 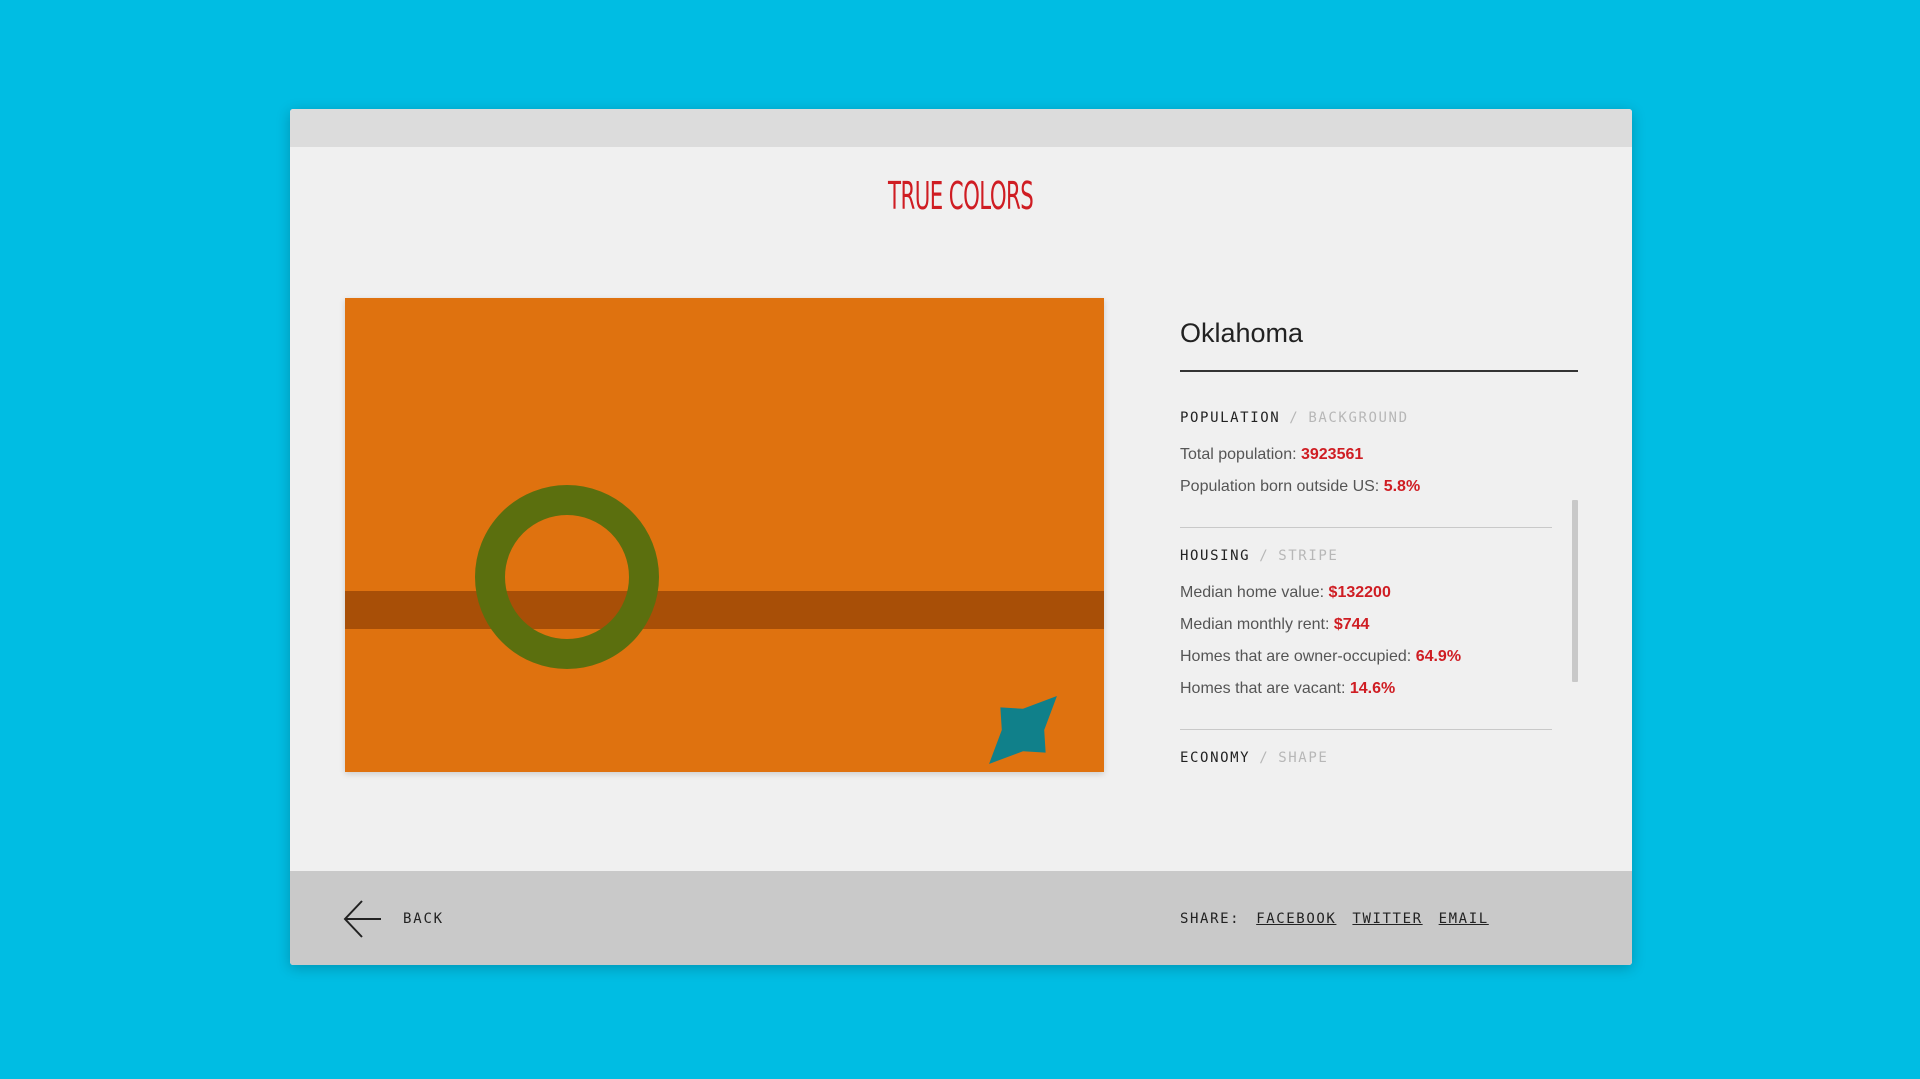 I want to click on stat-row: Homes that are owner-occupied: 64.9%, so click(x=1366, y=657).